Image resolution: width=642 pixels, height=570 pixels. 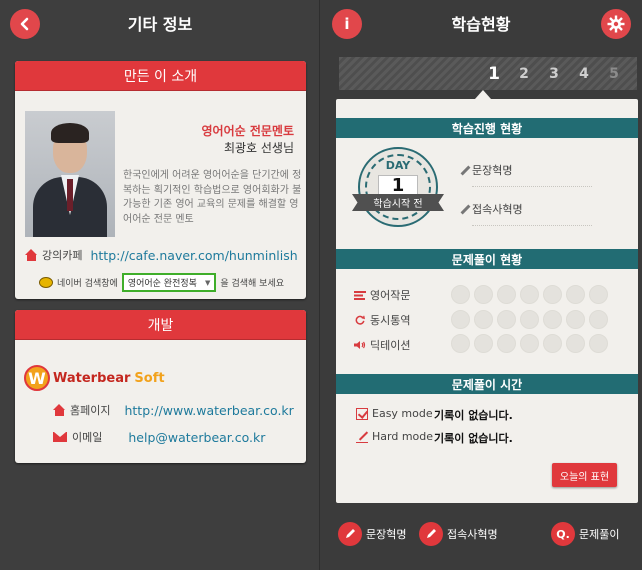 I want to click on problem-label: 딕테이션, so click(x=390, y=345).